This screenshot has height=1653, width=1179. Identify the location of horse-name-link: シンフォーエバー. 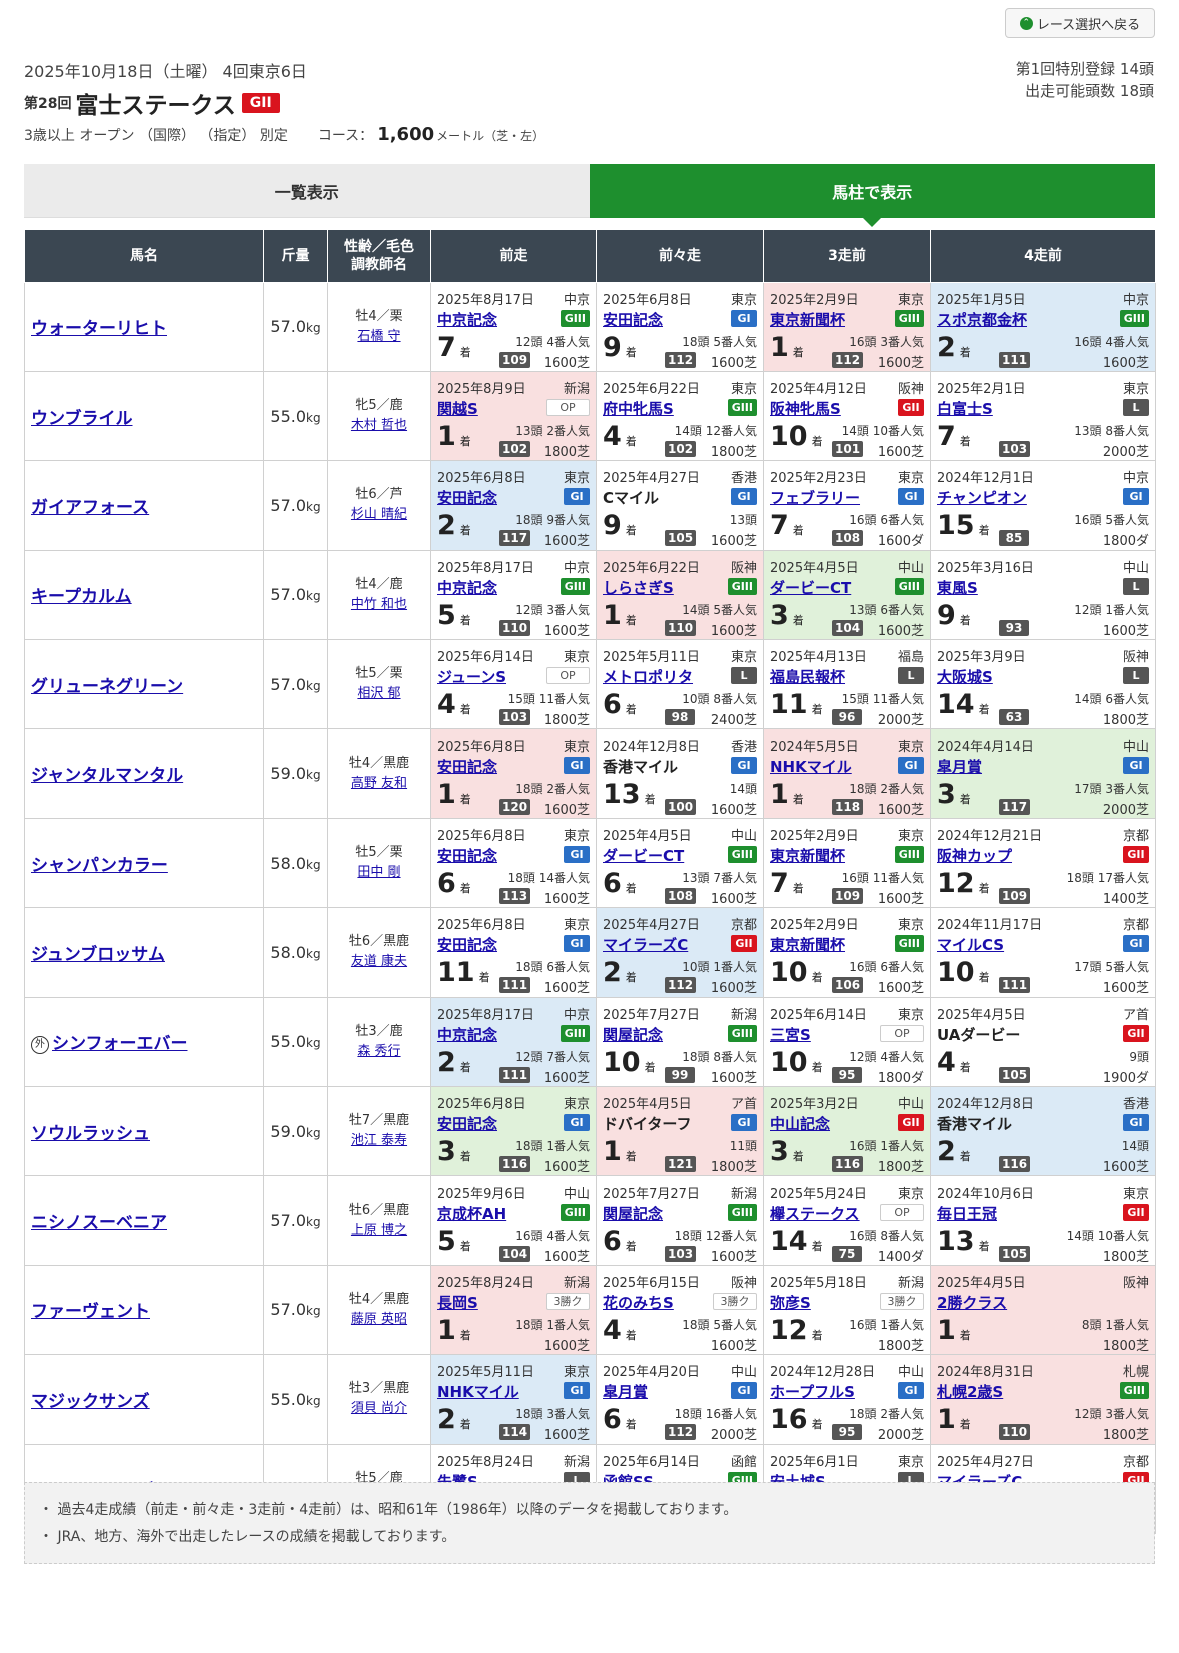
(120, 1044).